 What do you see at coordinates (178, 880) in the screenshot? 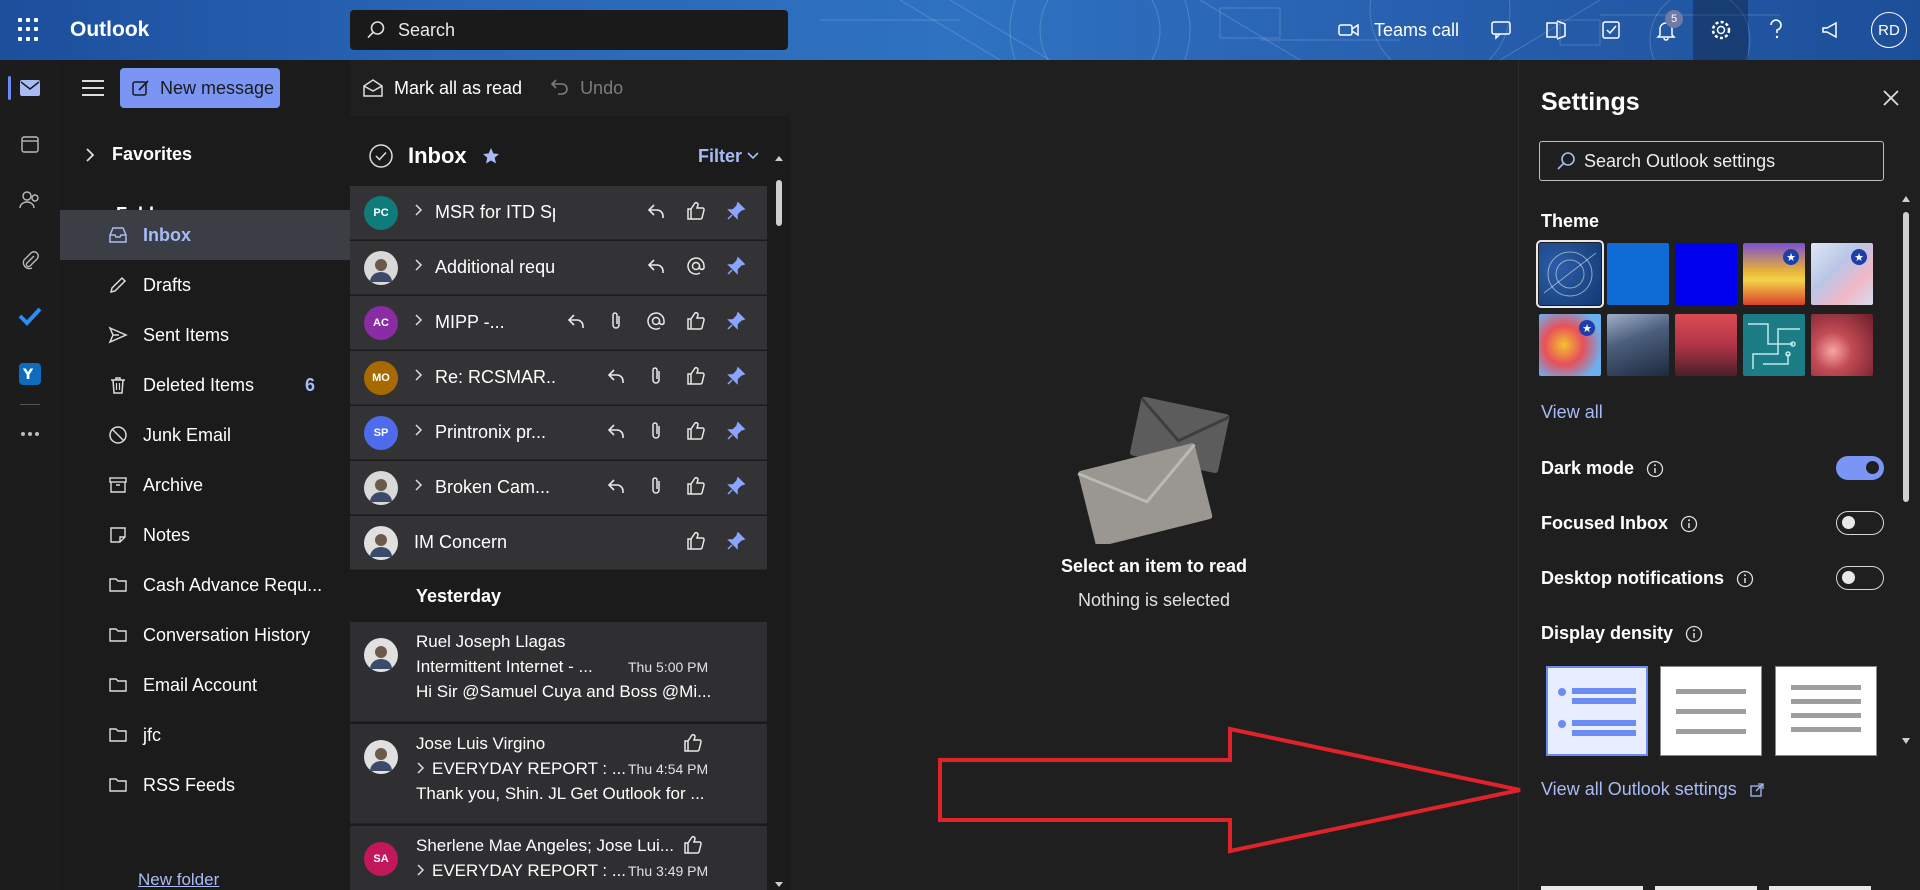
I see `new-folder-link: New folder` at bounding box center [178, 880].